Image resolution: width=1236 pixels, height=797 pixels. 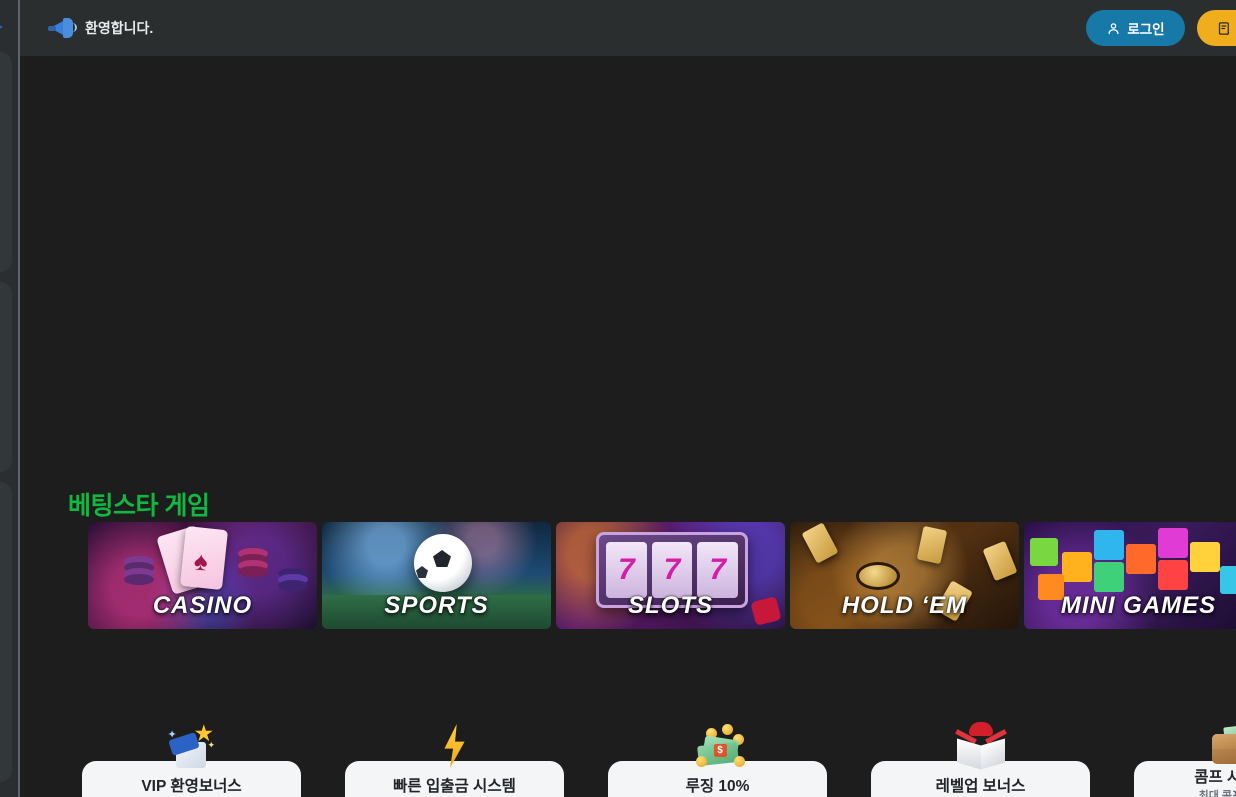 I want to click on game-card-label: MINI GAMES, so click(x=1138, y=605).